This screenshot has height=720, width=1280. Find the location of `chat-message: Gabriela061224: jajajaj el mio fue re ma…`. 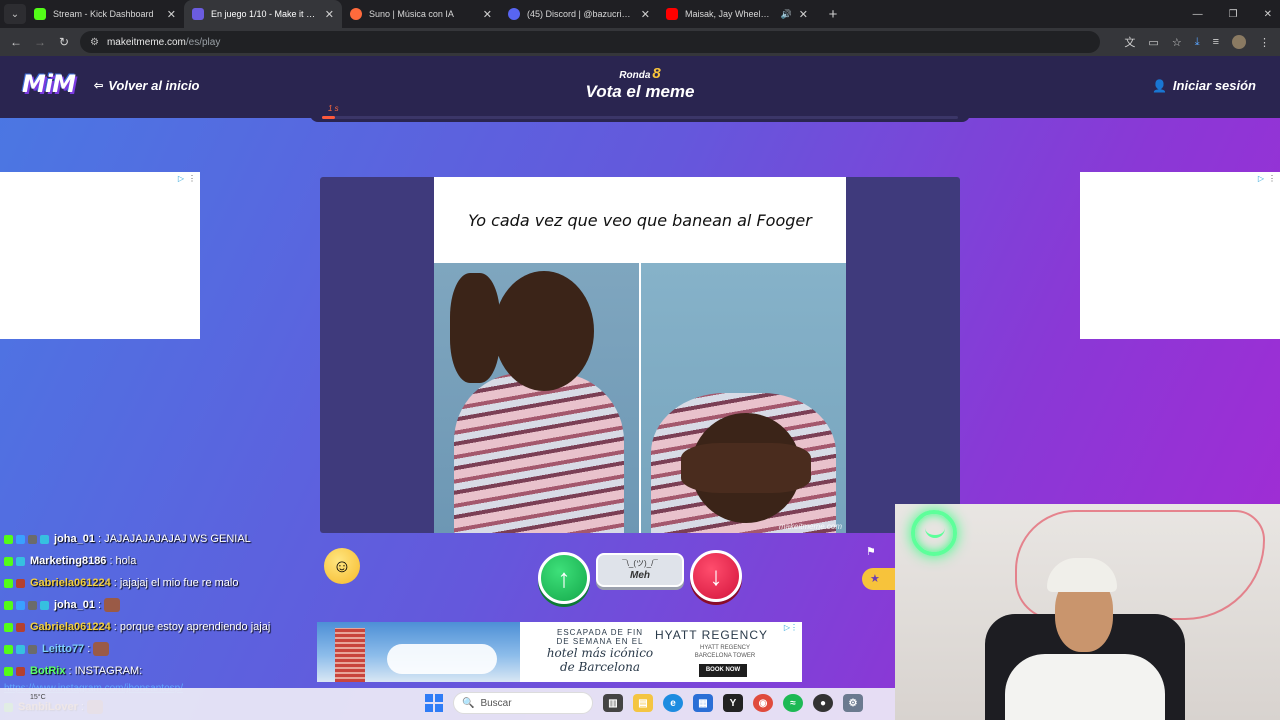

chat-message: Gabriela061224: jajajaj el mio fue re ma… is located at coordinates (159, 583).